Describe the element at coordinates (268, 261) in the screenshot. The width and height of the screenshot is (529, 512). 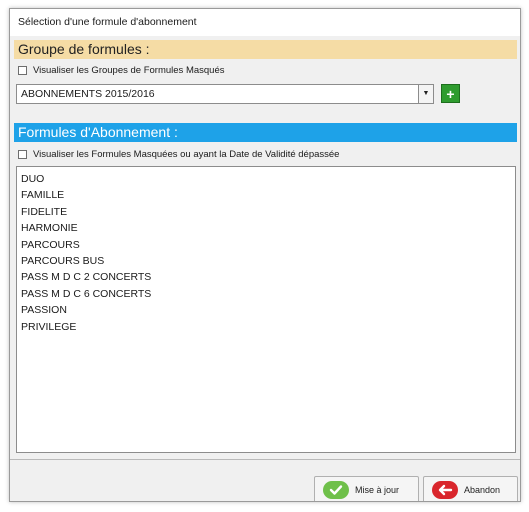
I see `list-item: PARCOURS BUS` at that location.